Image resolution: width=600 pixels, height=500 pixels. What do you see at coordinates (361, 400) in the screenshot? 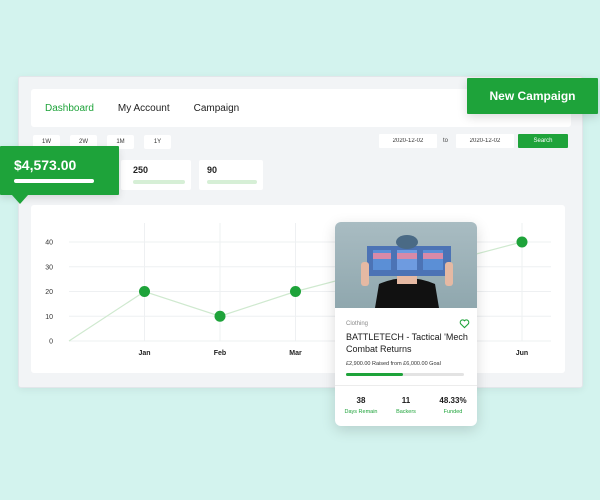
I see `stat-number: 38` at bounding box center [361, 400].